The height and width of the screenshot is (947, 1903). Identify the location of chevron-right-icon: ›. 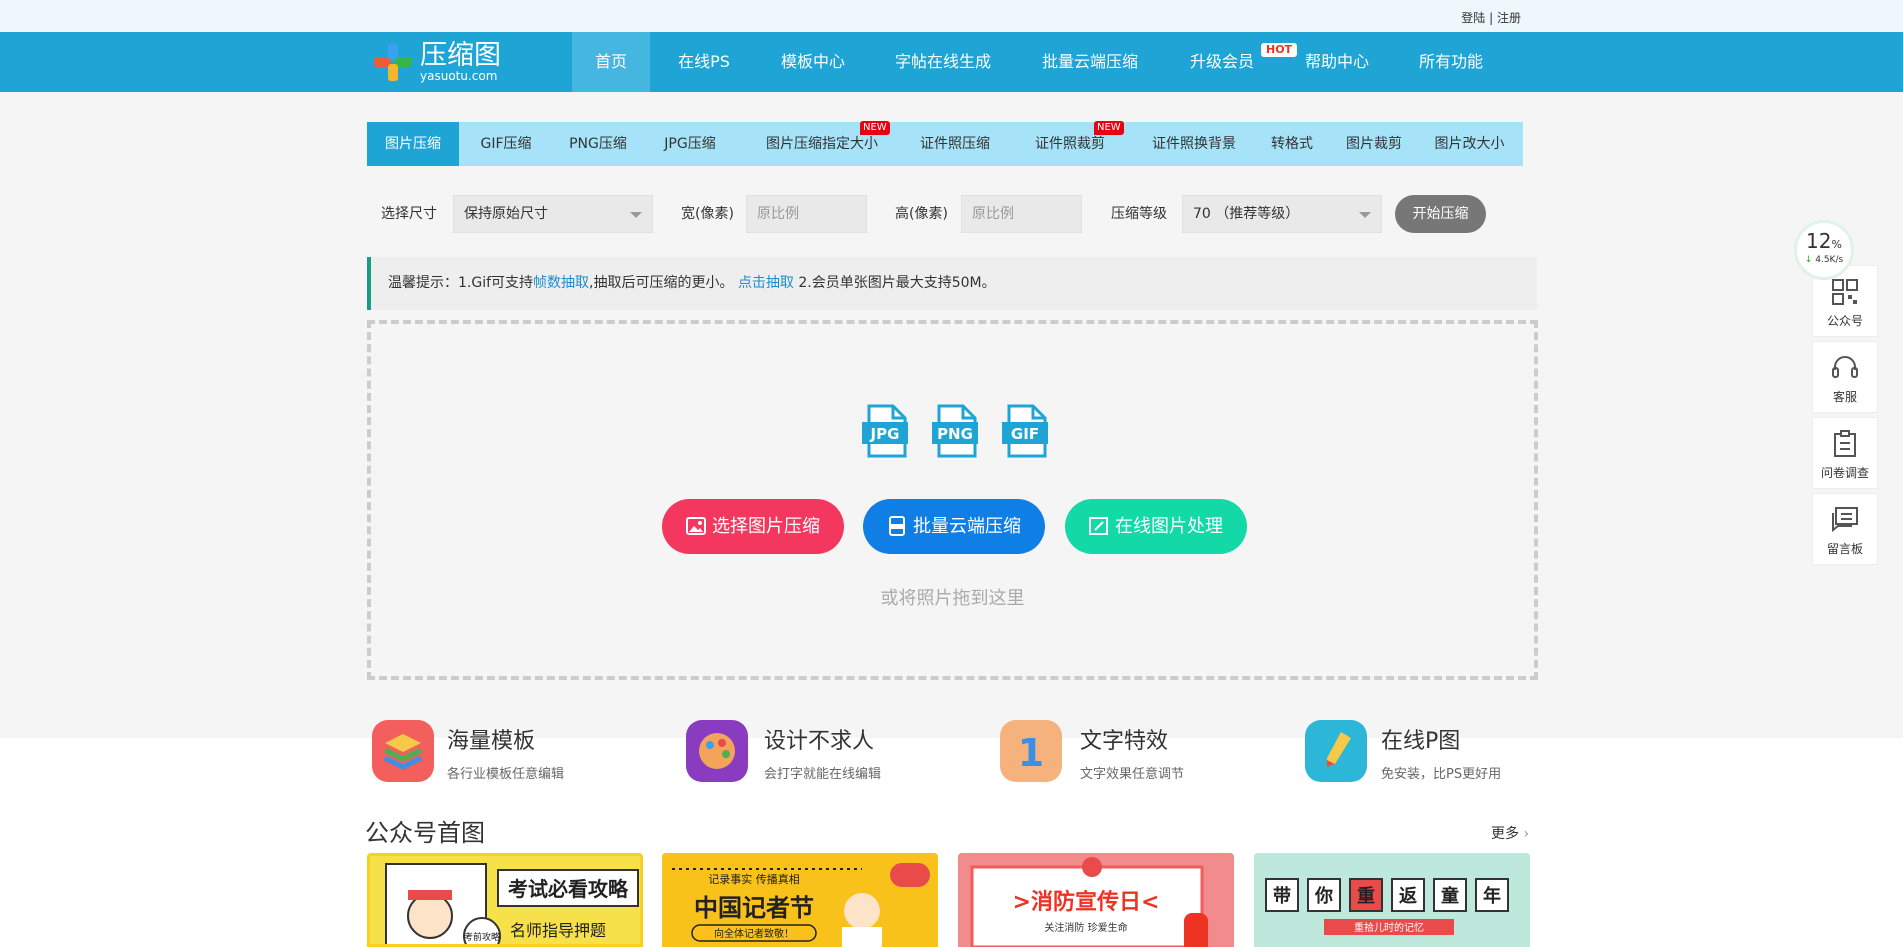
(1526, 834).